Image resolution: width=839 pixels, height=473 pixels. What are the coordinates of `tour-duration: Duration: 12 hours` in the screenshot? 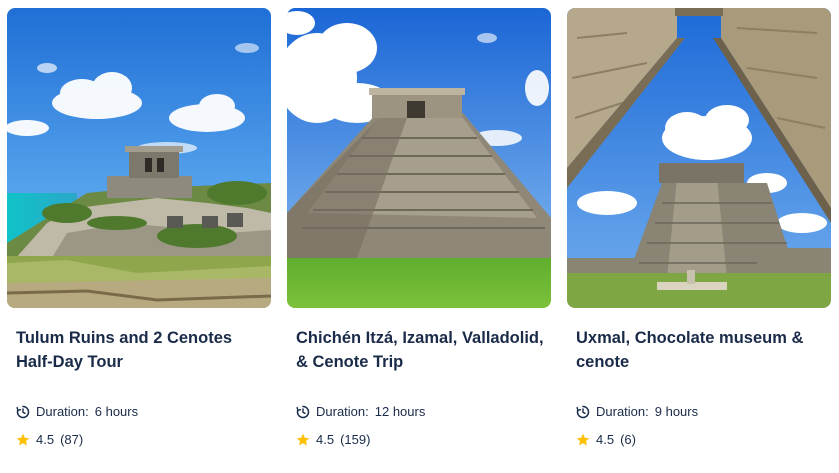 It's located at (360, 411).